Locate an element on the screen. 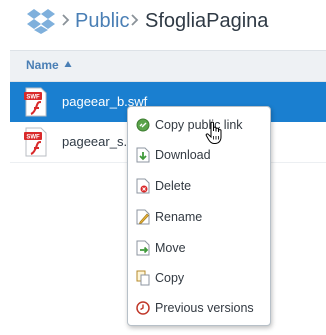 The width and height of the screenshot is (326, 335). breadcrumb-public-link: Public is located at coordinates (102, 21).